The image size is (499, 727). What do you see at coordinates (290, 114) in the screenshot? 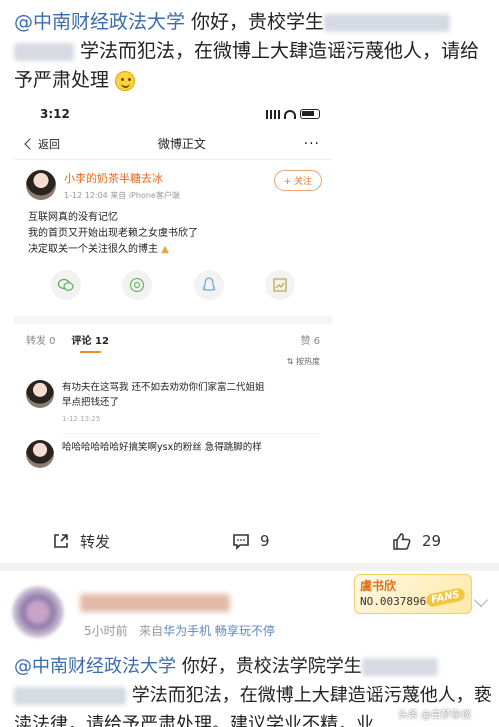
I see `wifi-icon` at bounding box center [290, 114].